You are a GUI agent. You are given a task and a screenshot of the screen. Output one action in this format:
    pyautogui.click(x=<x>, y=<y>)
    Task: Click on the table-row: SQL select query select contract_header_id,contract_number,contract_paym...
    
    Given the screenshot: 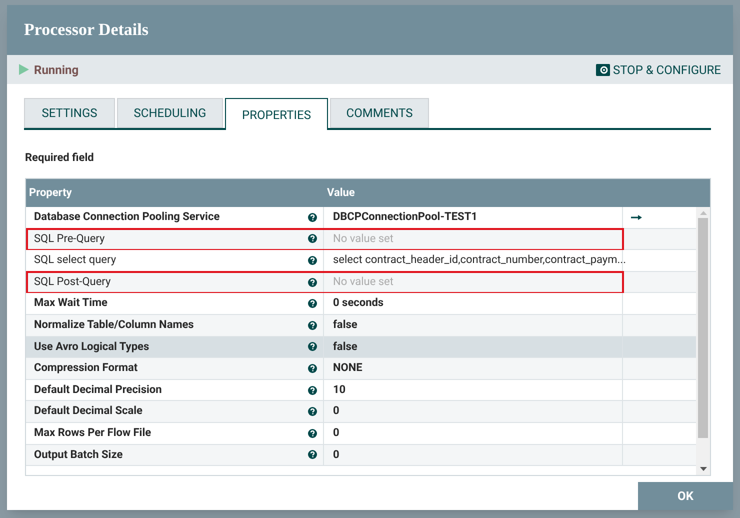 What is the action you would take?
    pyautogui.click(x=361, y=261)
    